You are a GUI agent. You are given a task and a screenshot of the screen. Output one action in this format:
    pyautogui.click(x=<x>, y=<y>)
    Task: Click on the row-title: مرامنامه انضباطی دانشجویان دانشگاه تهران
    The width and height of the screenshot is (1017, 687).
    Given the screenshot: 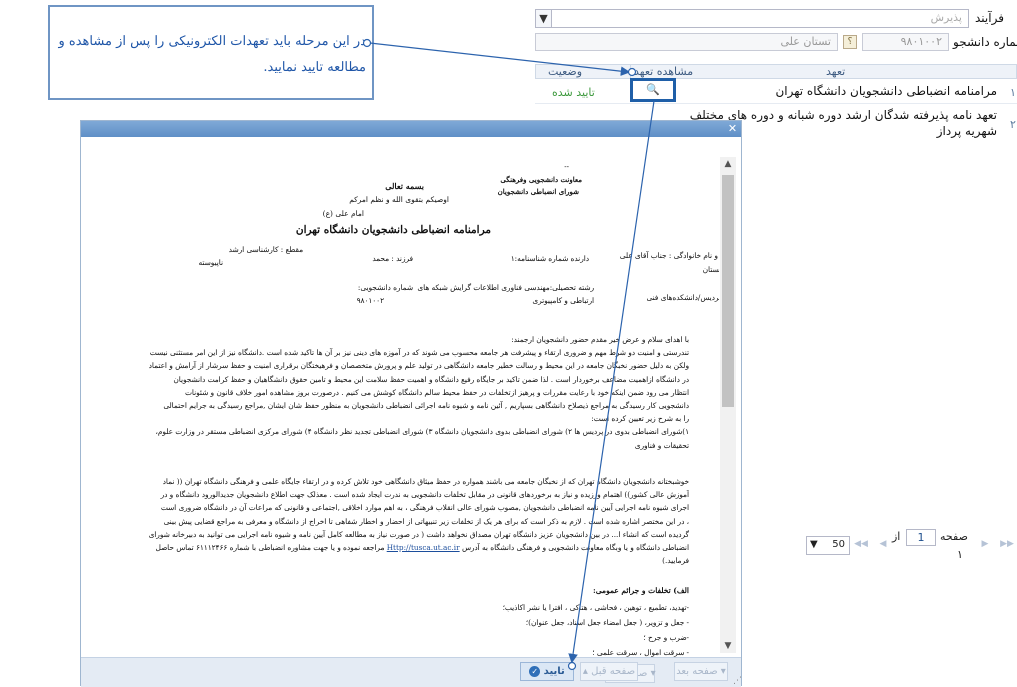 What is the action you would take?
    pyautogui.click(x=886, y=91)
    